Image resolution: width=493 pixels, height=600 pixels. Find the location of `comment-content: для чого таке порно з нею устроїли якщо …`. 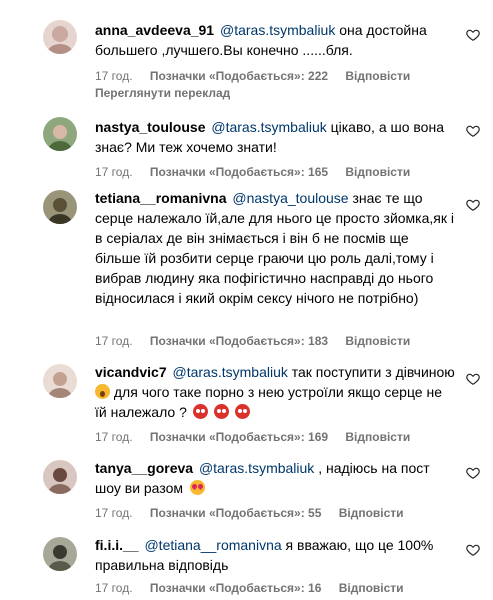

comment-content: для чого таке порно з нею устроїли якщо … is located at coordinates (268, 402).